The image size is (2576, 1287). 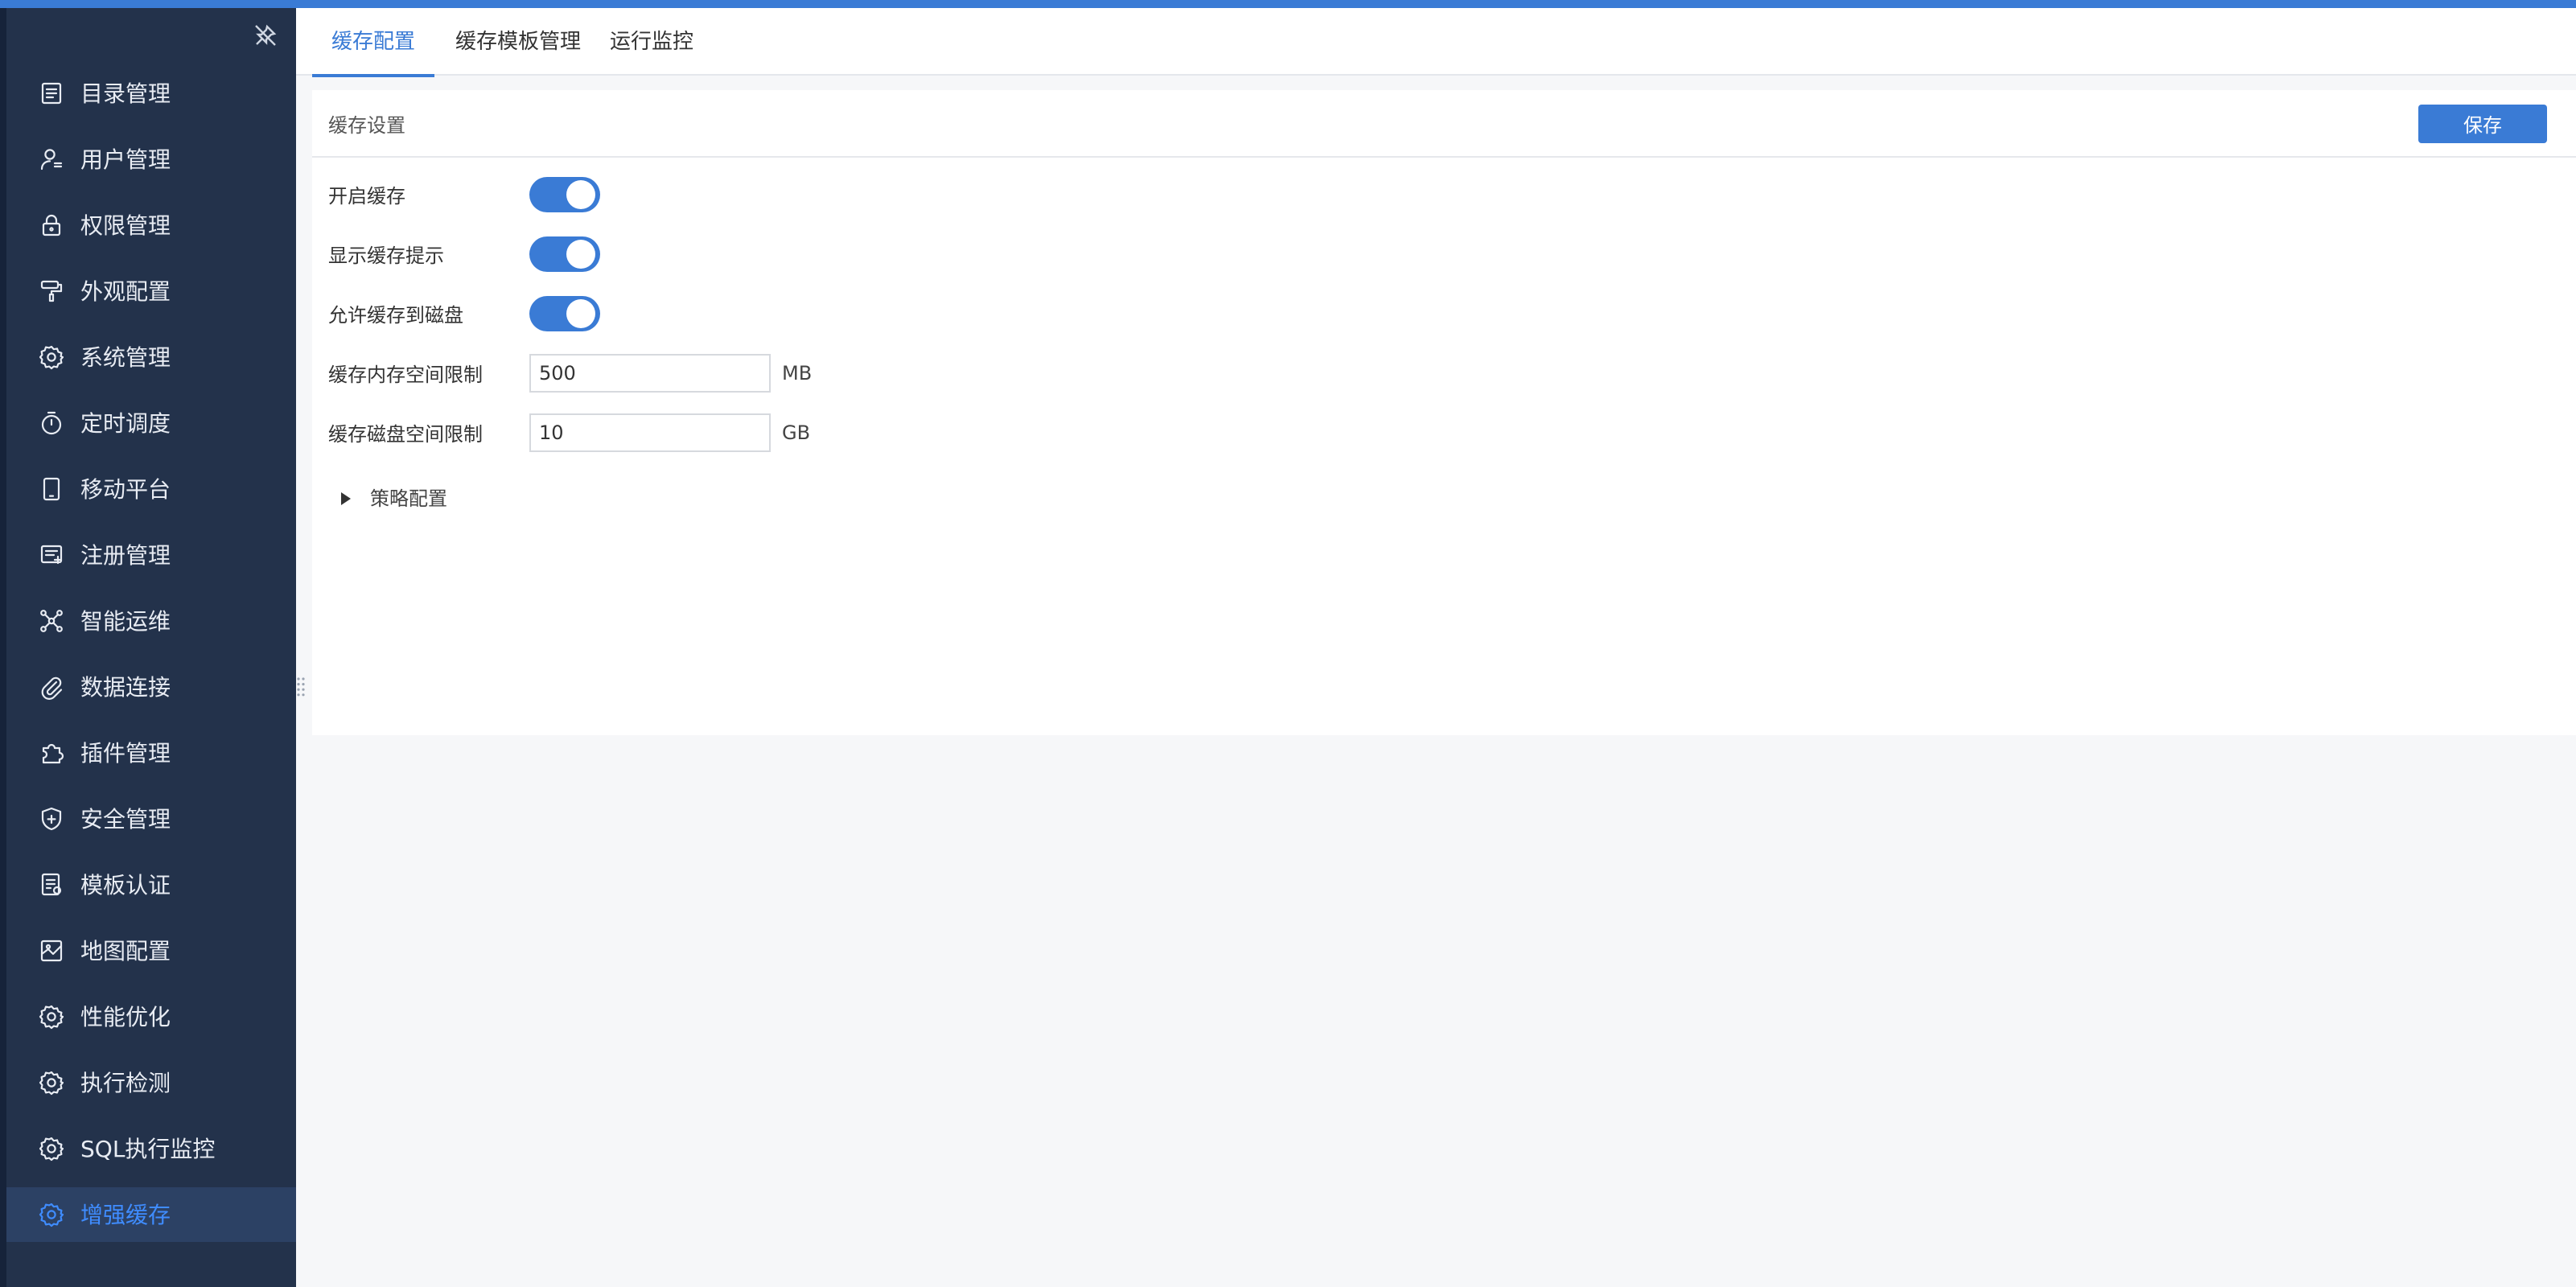 What do you see at coordinates (301, 687) in the screenshot?
I see `resize-handle-icon` at bounding box center [301, 687].